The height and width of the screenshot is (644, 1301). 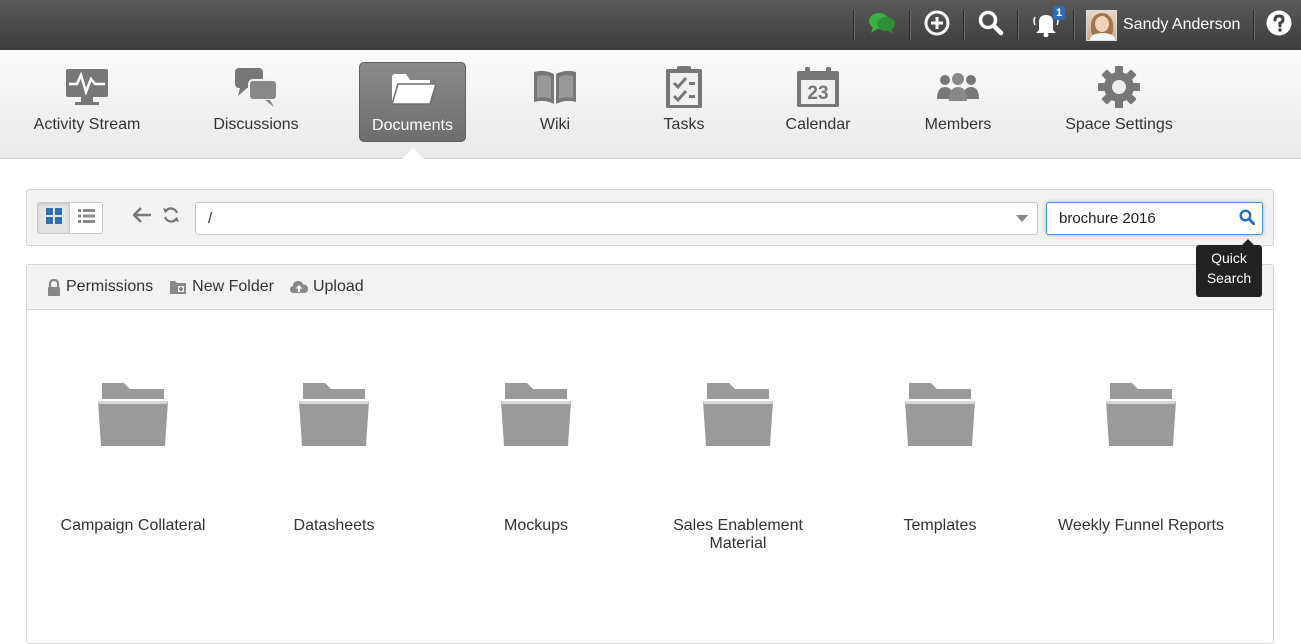 I want to click on grid-icon, so click(x=53, y=218).